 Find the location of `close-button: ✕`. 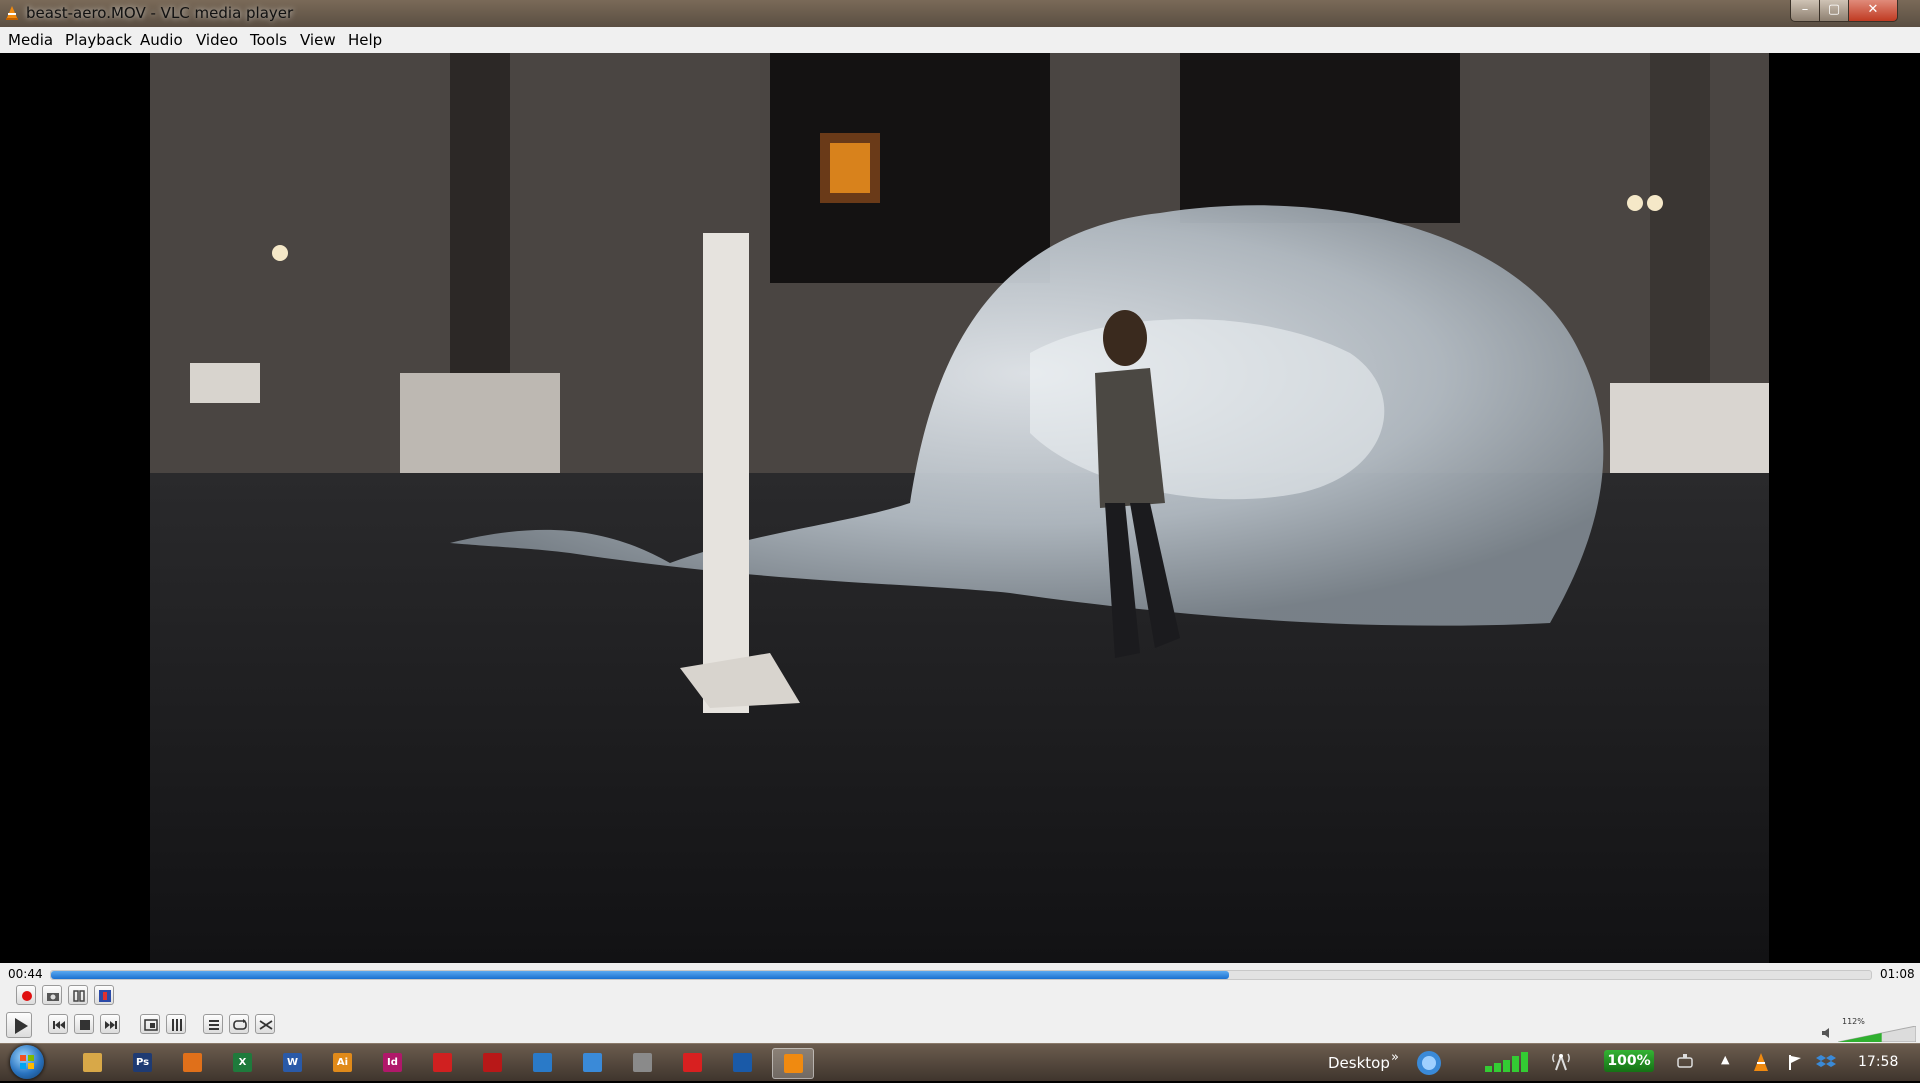

close-button: ✕ is located at coordinates (1873, 11).